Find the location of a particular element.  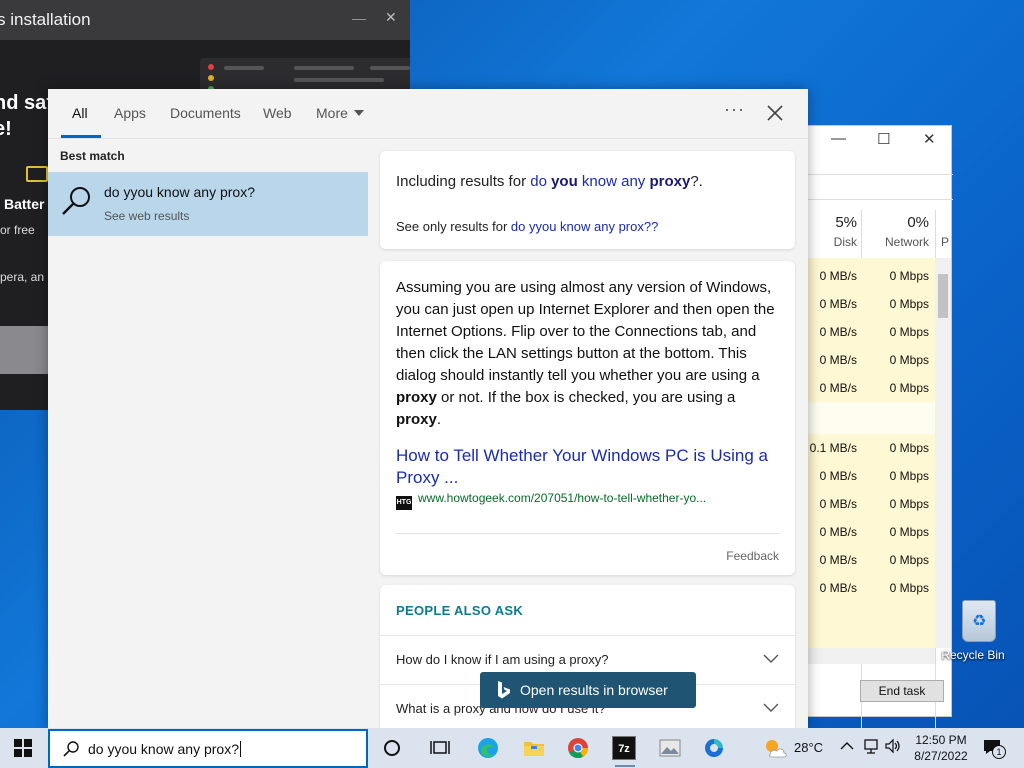

tab-more: More is located at coordinates (340, 113).